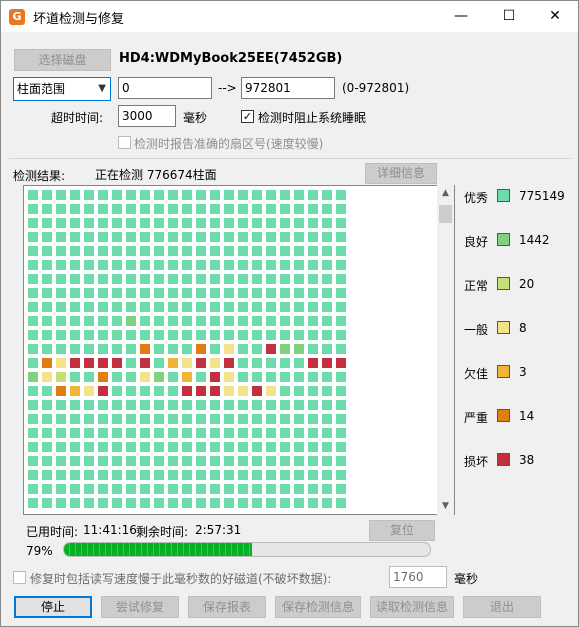 The height and width of the screenshot is (627, 579). What do you see at coordinates (461, 16) in the screenshot?
I see `minimize-button: —` at bounding box center [461, 16].